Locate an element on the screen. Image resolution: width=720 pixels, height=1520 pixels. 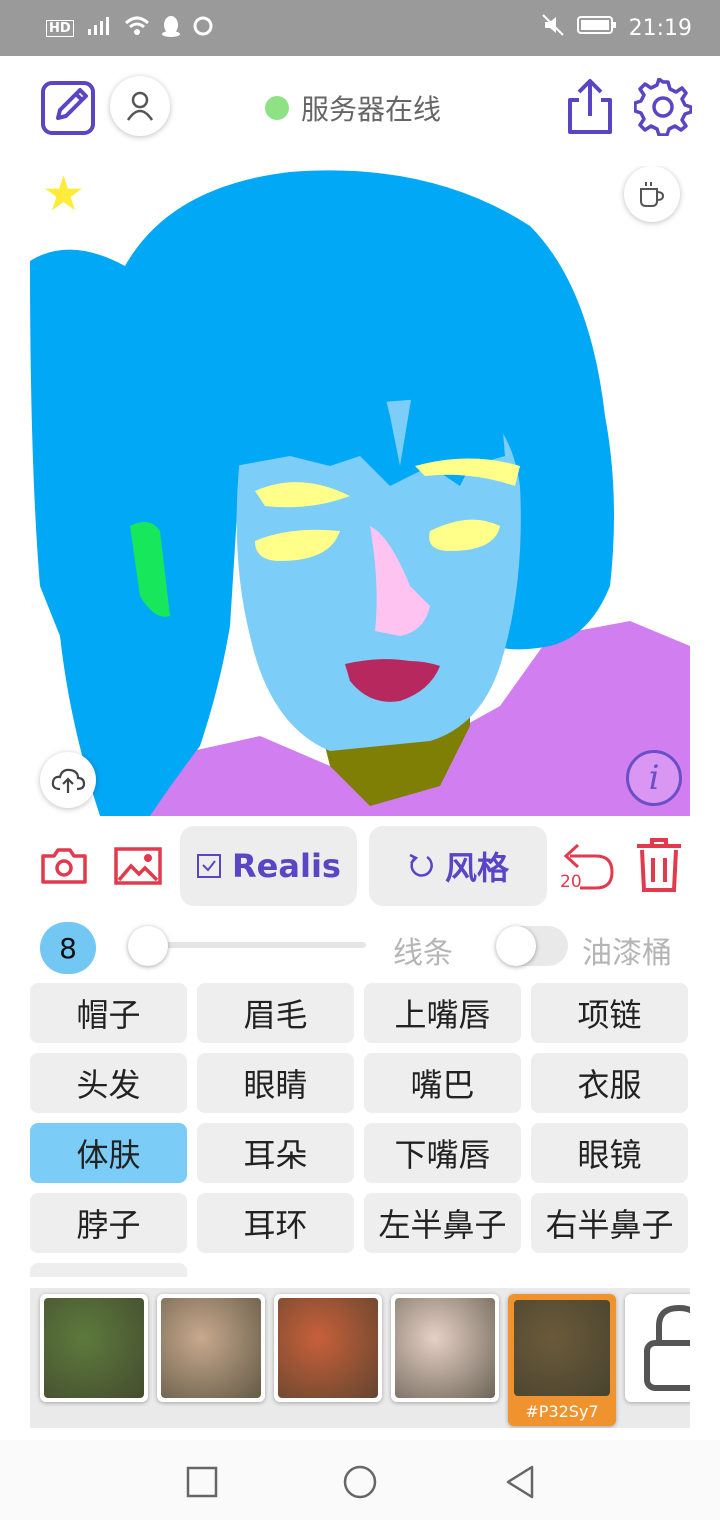
info-button: i is located at coordinates (654, 778).